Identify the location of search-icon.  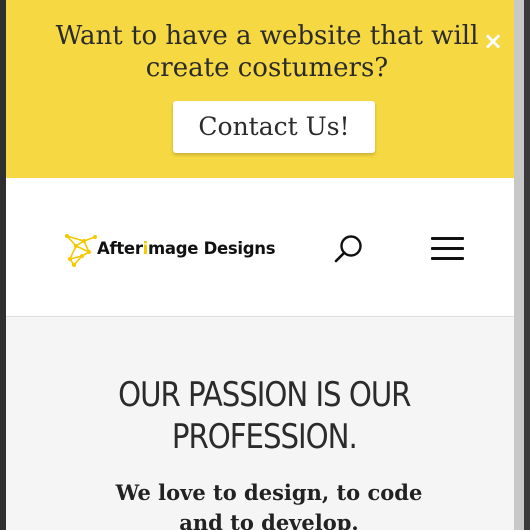
(348, 249).